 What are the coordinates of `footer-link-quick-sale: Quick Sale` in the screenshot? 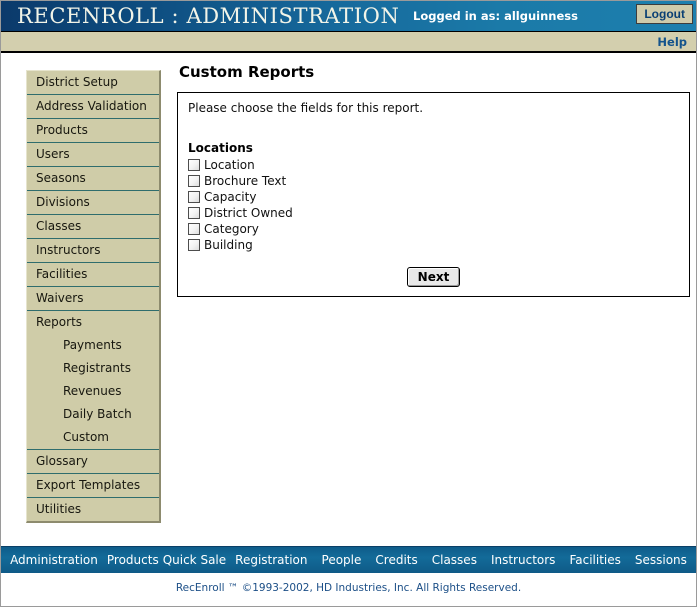 It's located at (194, 560).